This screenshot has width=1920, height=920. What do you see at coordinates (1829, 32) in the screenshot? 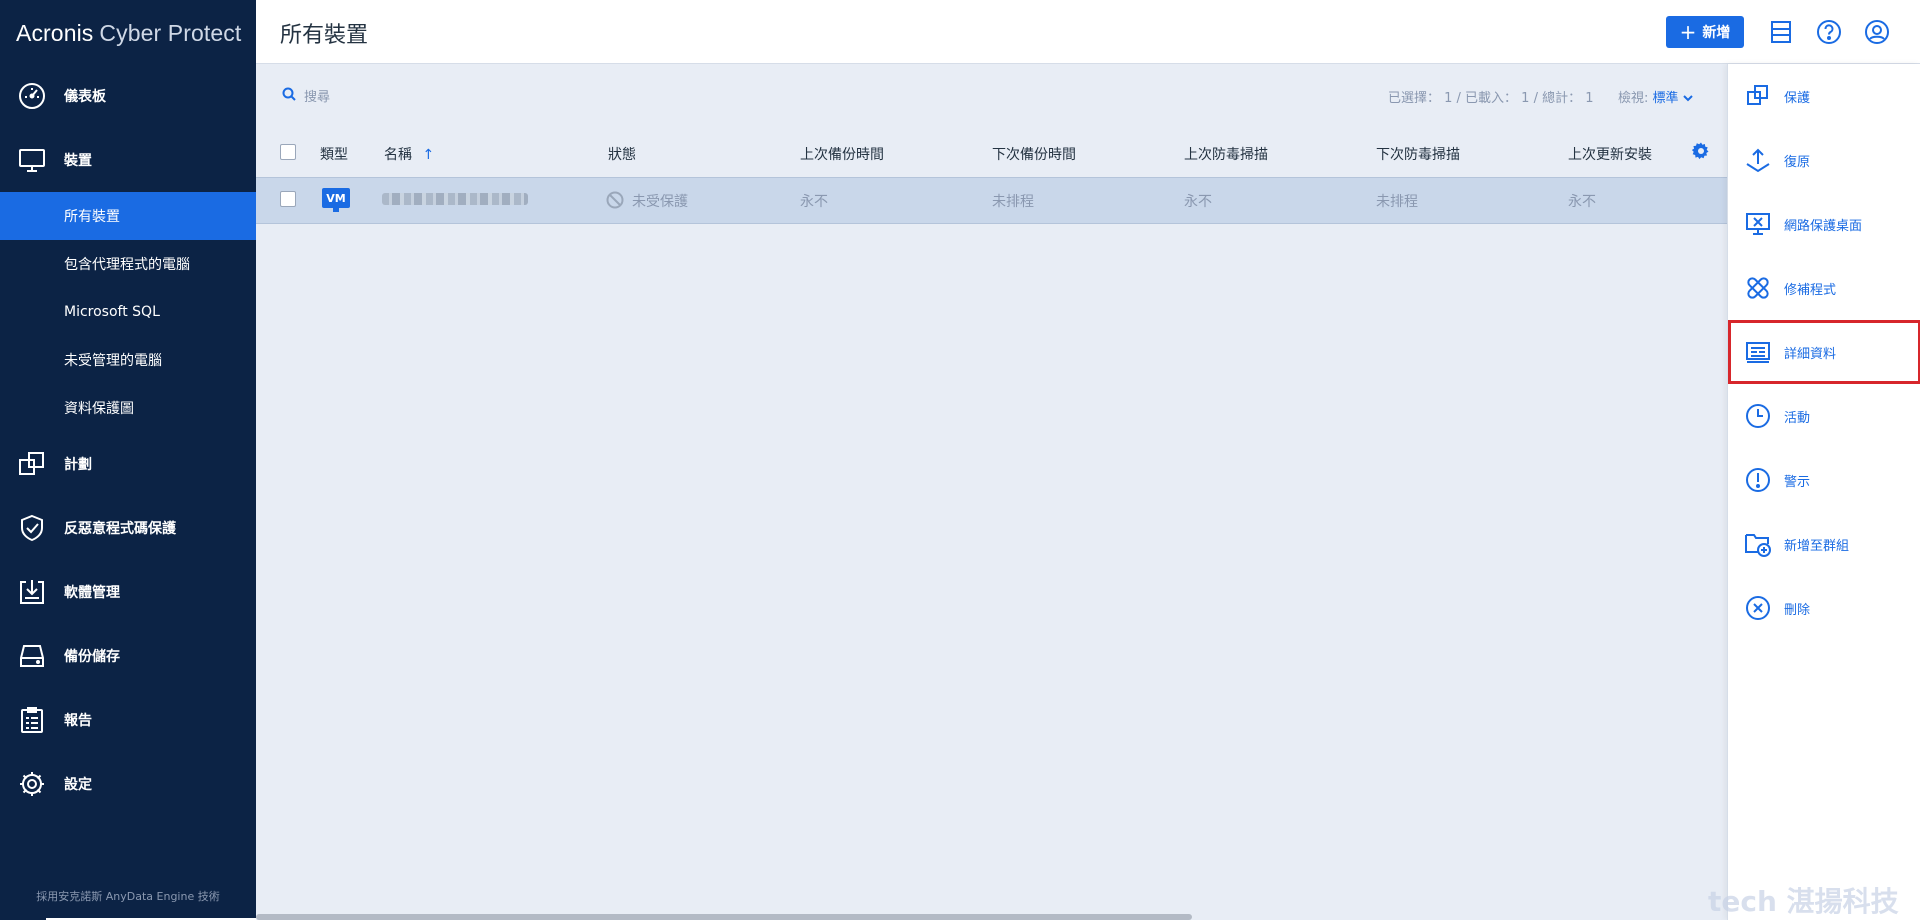
I see `help-icon` at bounding box center [1829, 32].